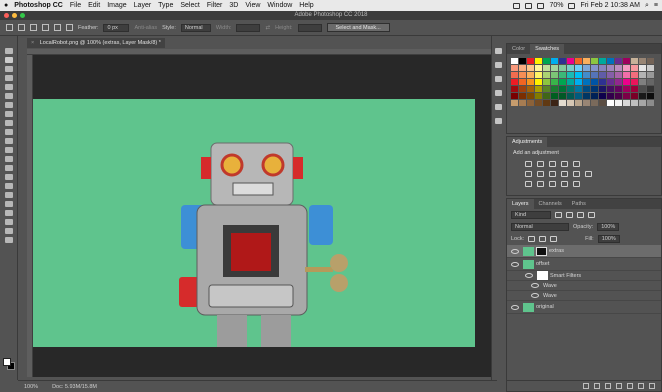  What do you see at coordinates (116, 5) in the screenshot?
I see `menu-image: Image` at bounding box center [116, 5].